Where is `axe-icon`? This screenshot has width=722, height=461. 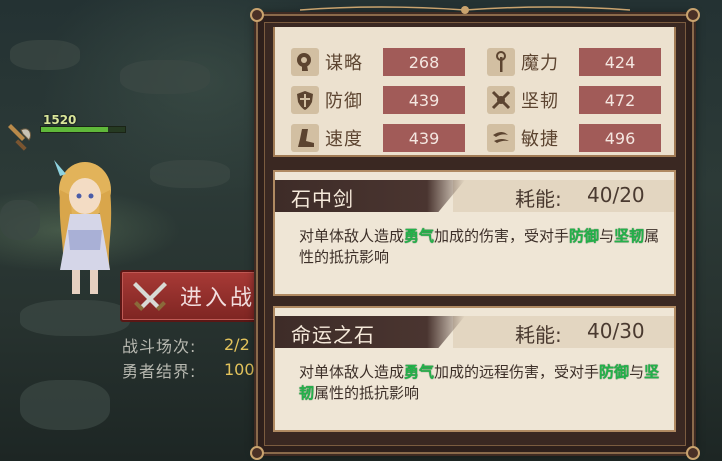
axe-icon is located at coordinates (20, 137).